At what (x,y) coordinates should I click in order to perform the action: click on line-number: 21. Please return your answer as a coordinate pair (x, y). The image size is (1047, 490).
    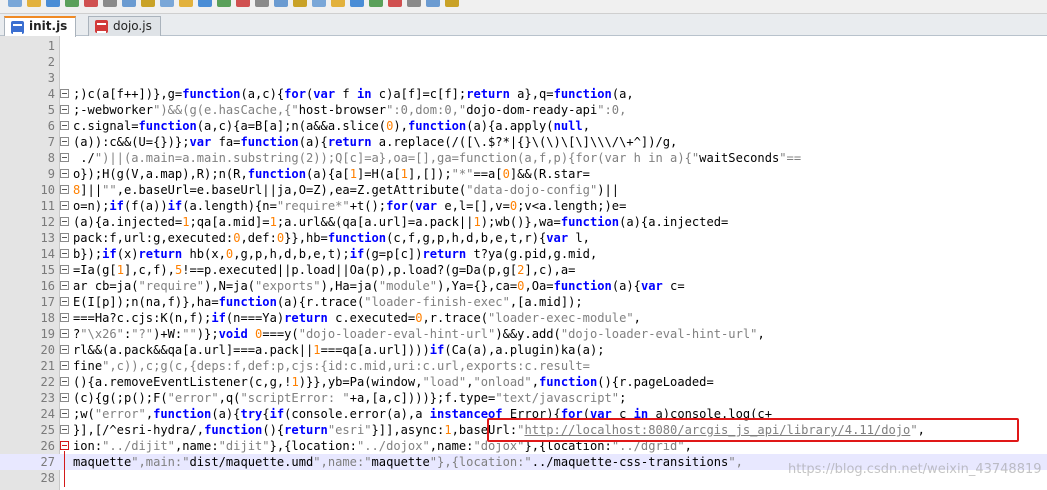
    Looking at the image, I should click on (47, 366).